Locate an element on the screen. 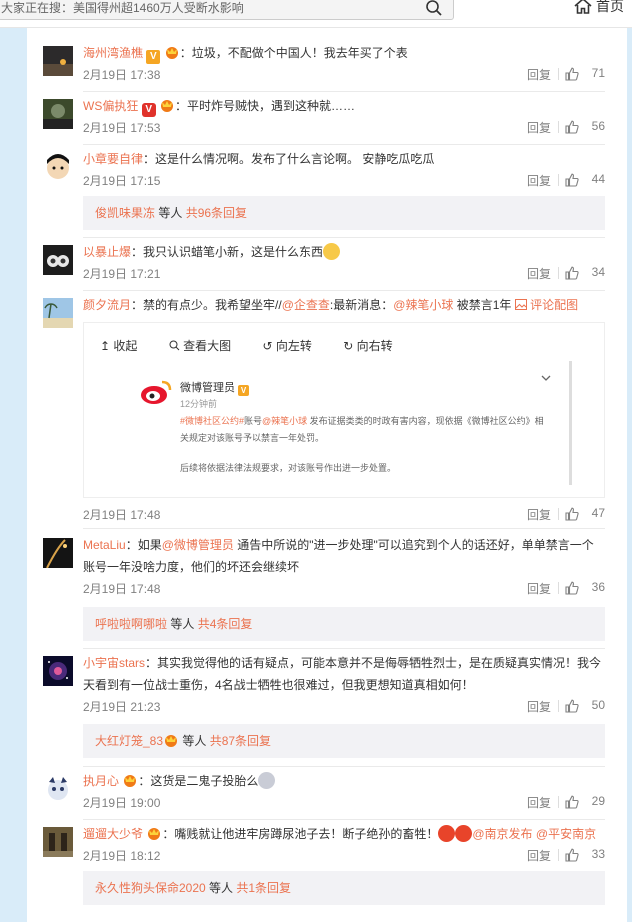 The width and height of the screenshot is (632, 922). search-input: 大家正在搜：美国得州超1460万人受断水影响 is located at coordinates (227, 10).